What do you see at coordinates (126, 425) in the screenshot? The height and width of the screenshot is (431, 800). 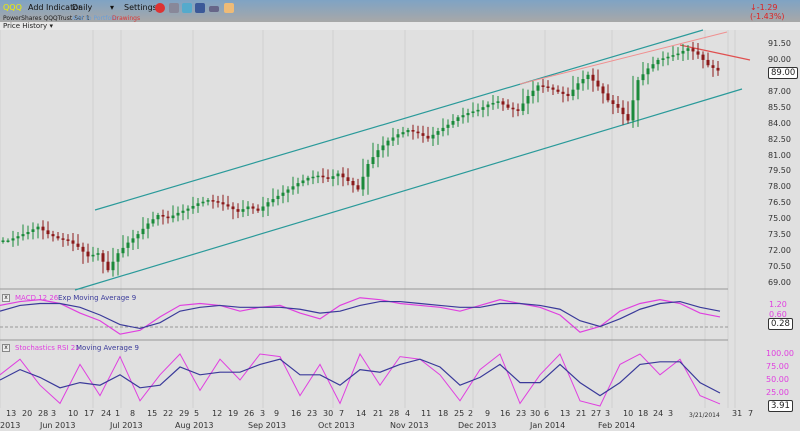 I see `month-label: Jul 2013` at bounding box center [126, 425].